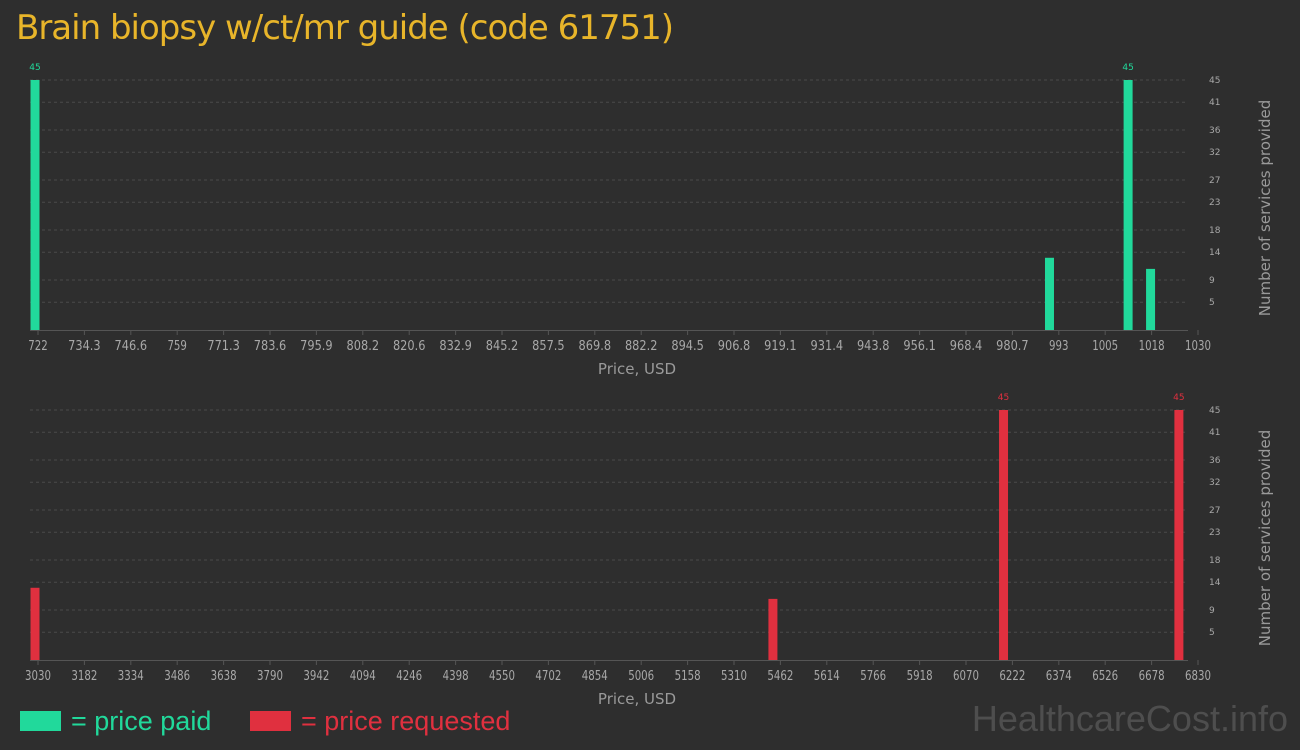 The height and width of the screenshot is (750, 1300). I want to click on x-tick-label: 4246, so click(409, 676).